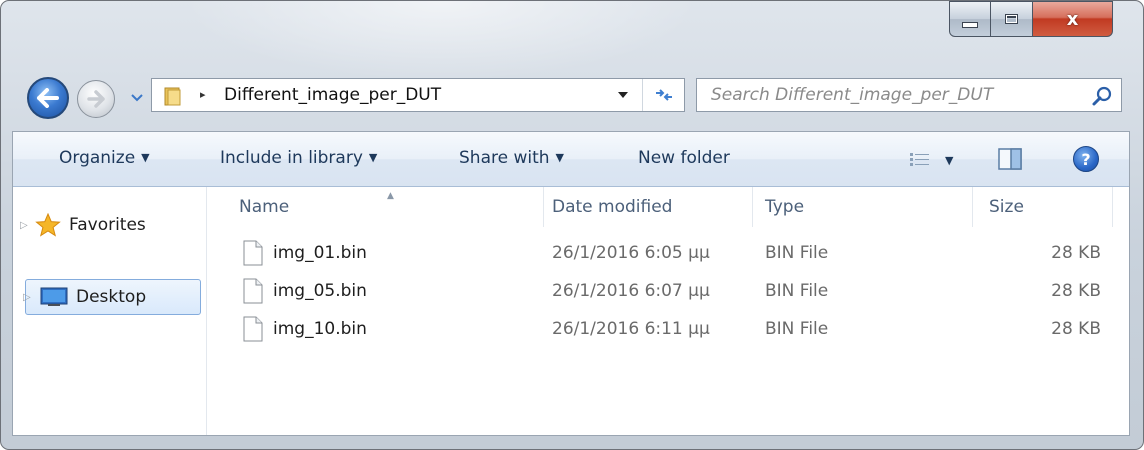  I want to click on address-bar: ▸ Different_image_per_DUT, so click(418, 95).